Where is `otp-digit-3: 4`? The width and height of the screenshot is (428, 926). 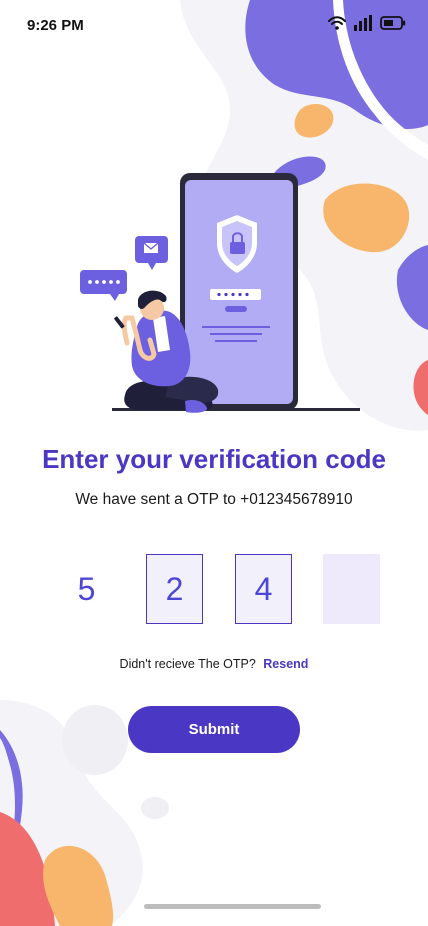
otp-digit-3: 4 is located at coordinates (263, 589).